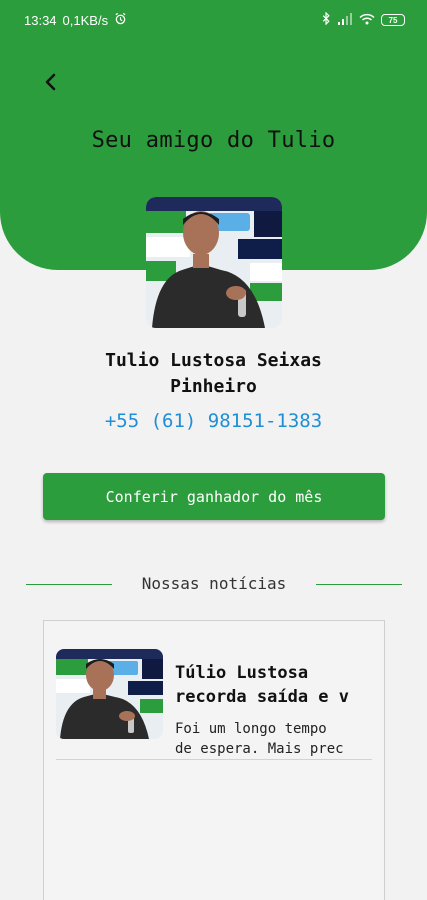 The width and height of the screenshot is (427, 900). Describe the element at coordinates (259, 749) in the screenshot. I see `news-excerpt-line2: de espera. Mais prec` at that location.